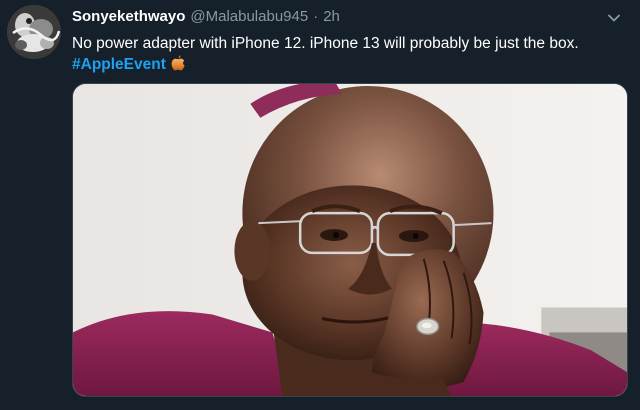 The image size is (640, 410). Describe the element at coordinates (178, 63) in the screenshot. I see `apple-emoji-icon` at that location.